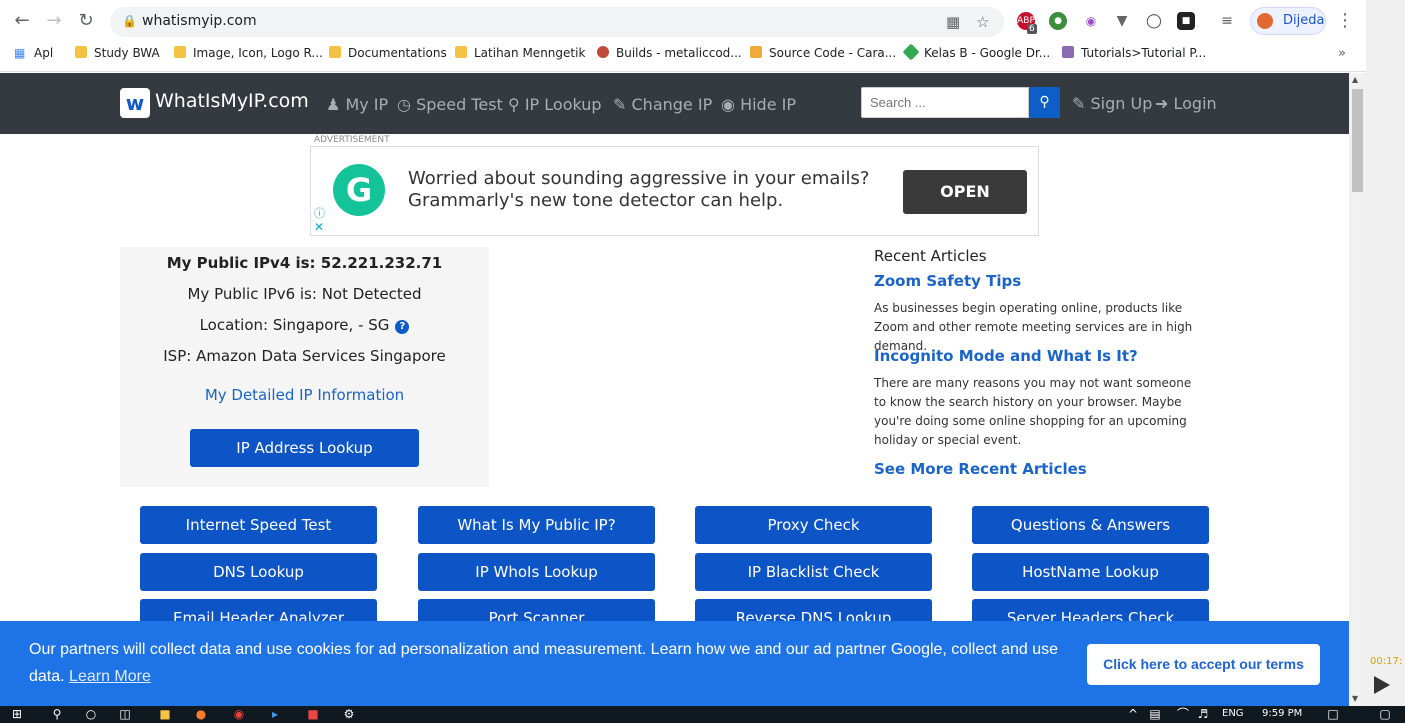 The width and height of the screenshot is (1405, 723). I want to click on tool-button: IP WhoIs Lookup, so click(536, 572).